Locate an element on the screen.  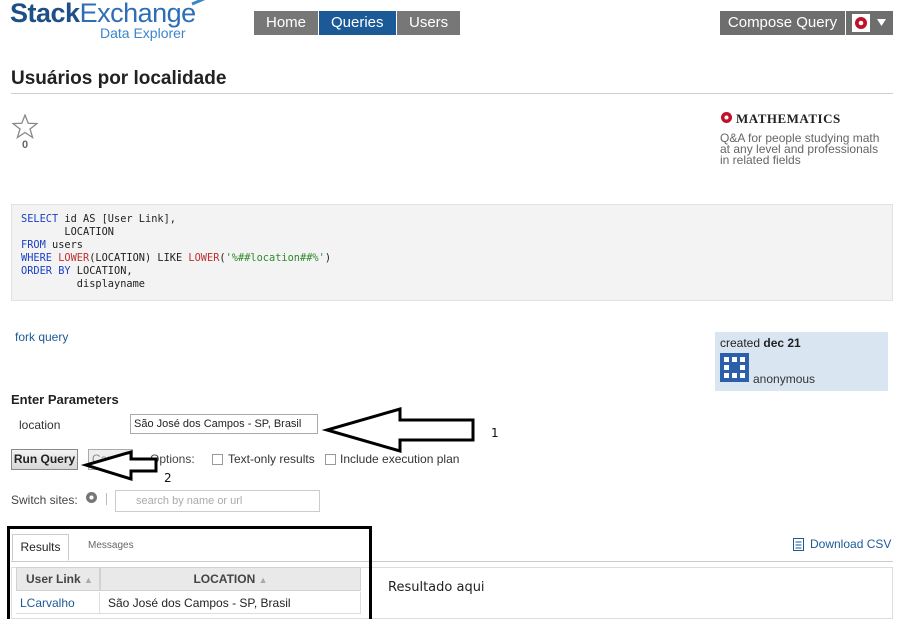
results-highlight-box is located at coordinates (189, 572).